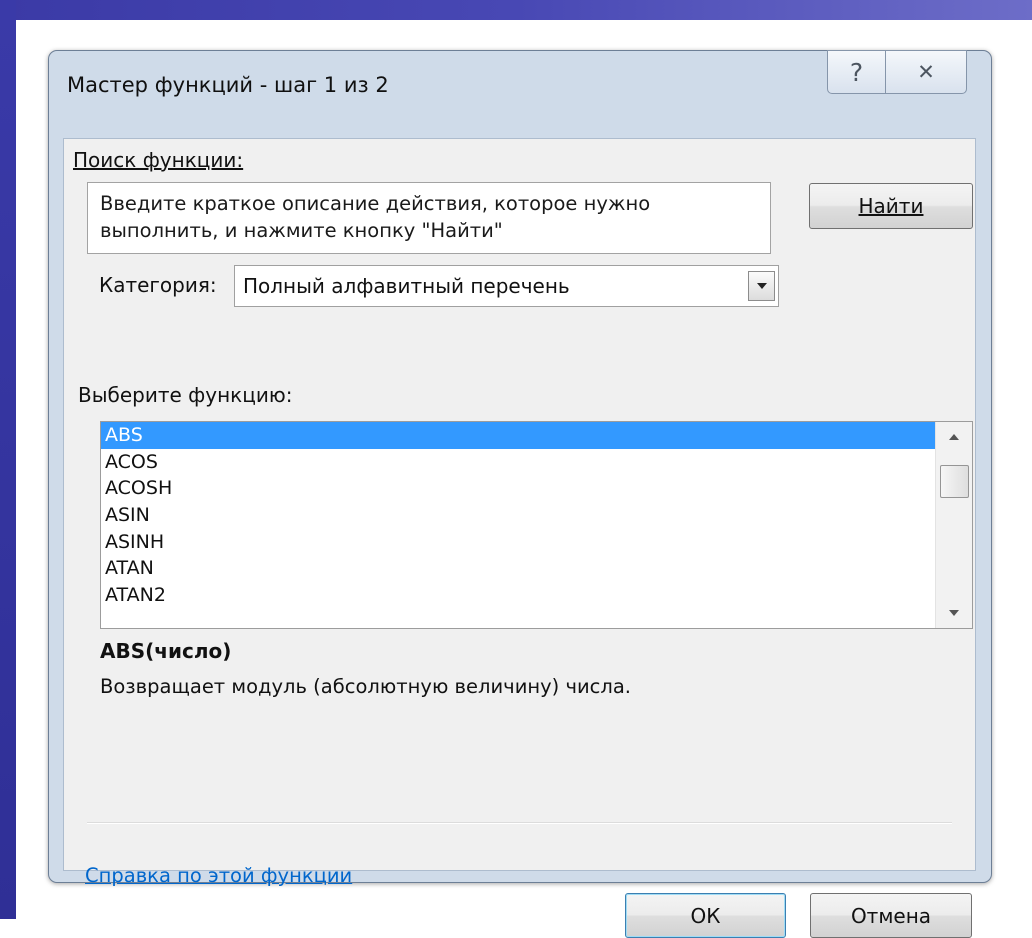 The width and height of the screenshot is (1032, 938). Describe the element at coordinates (8, 459) in the screenshot. I see `background-left-strip` at that location.